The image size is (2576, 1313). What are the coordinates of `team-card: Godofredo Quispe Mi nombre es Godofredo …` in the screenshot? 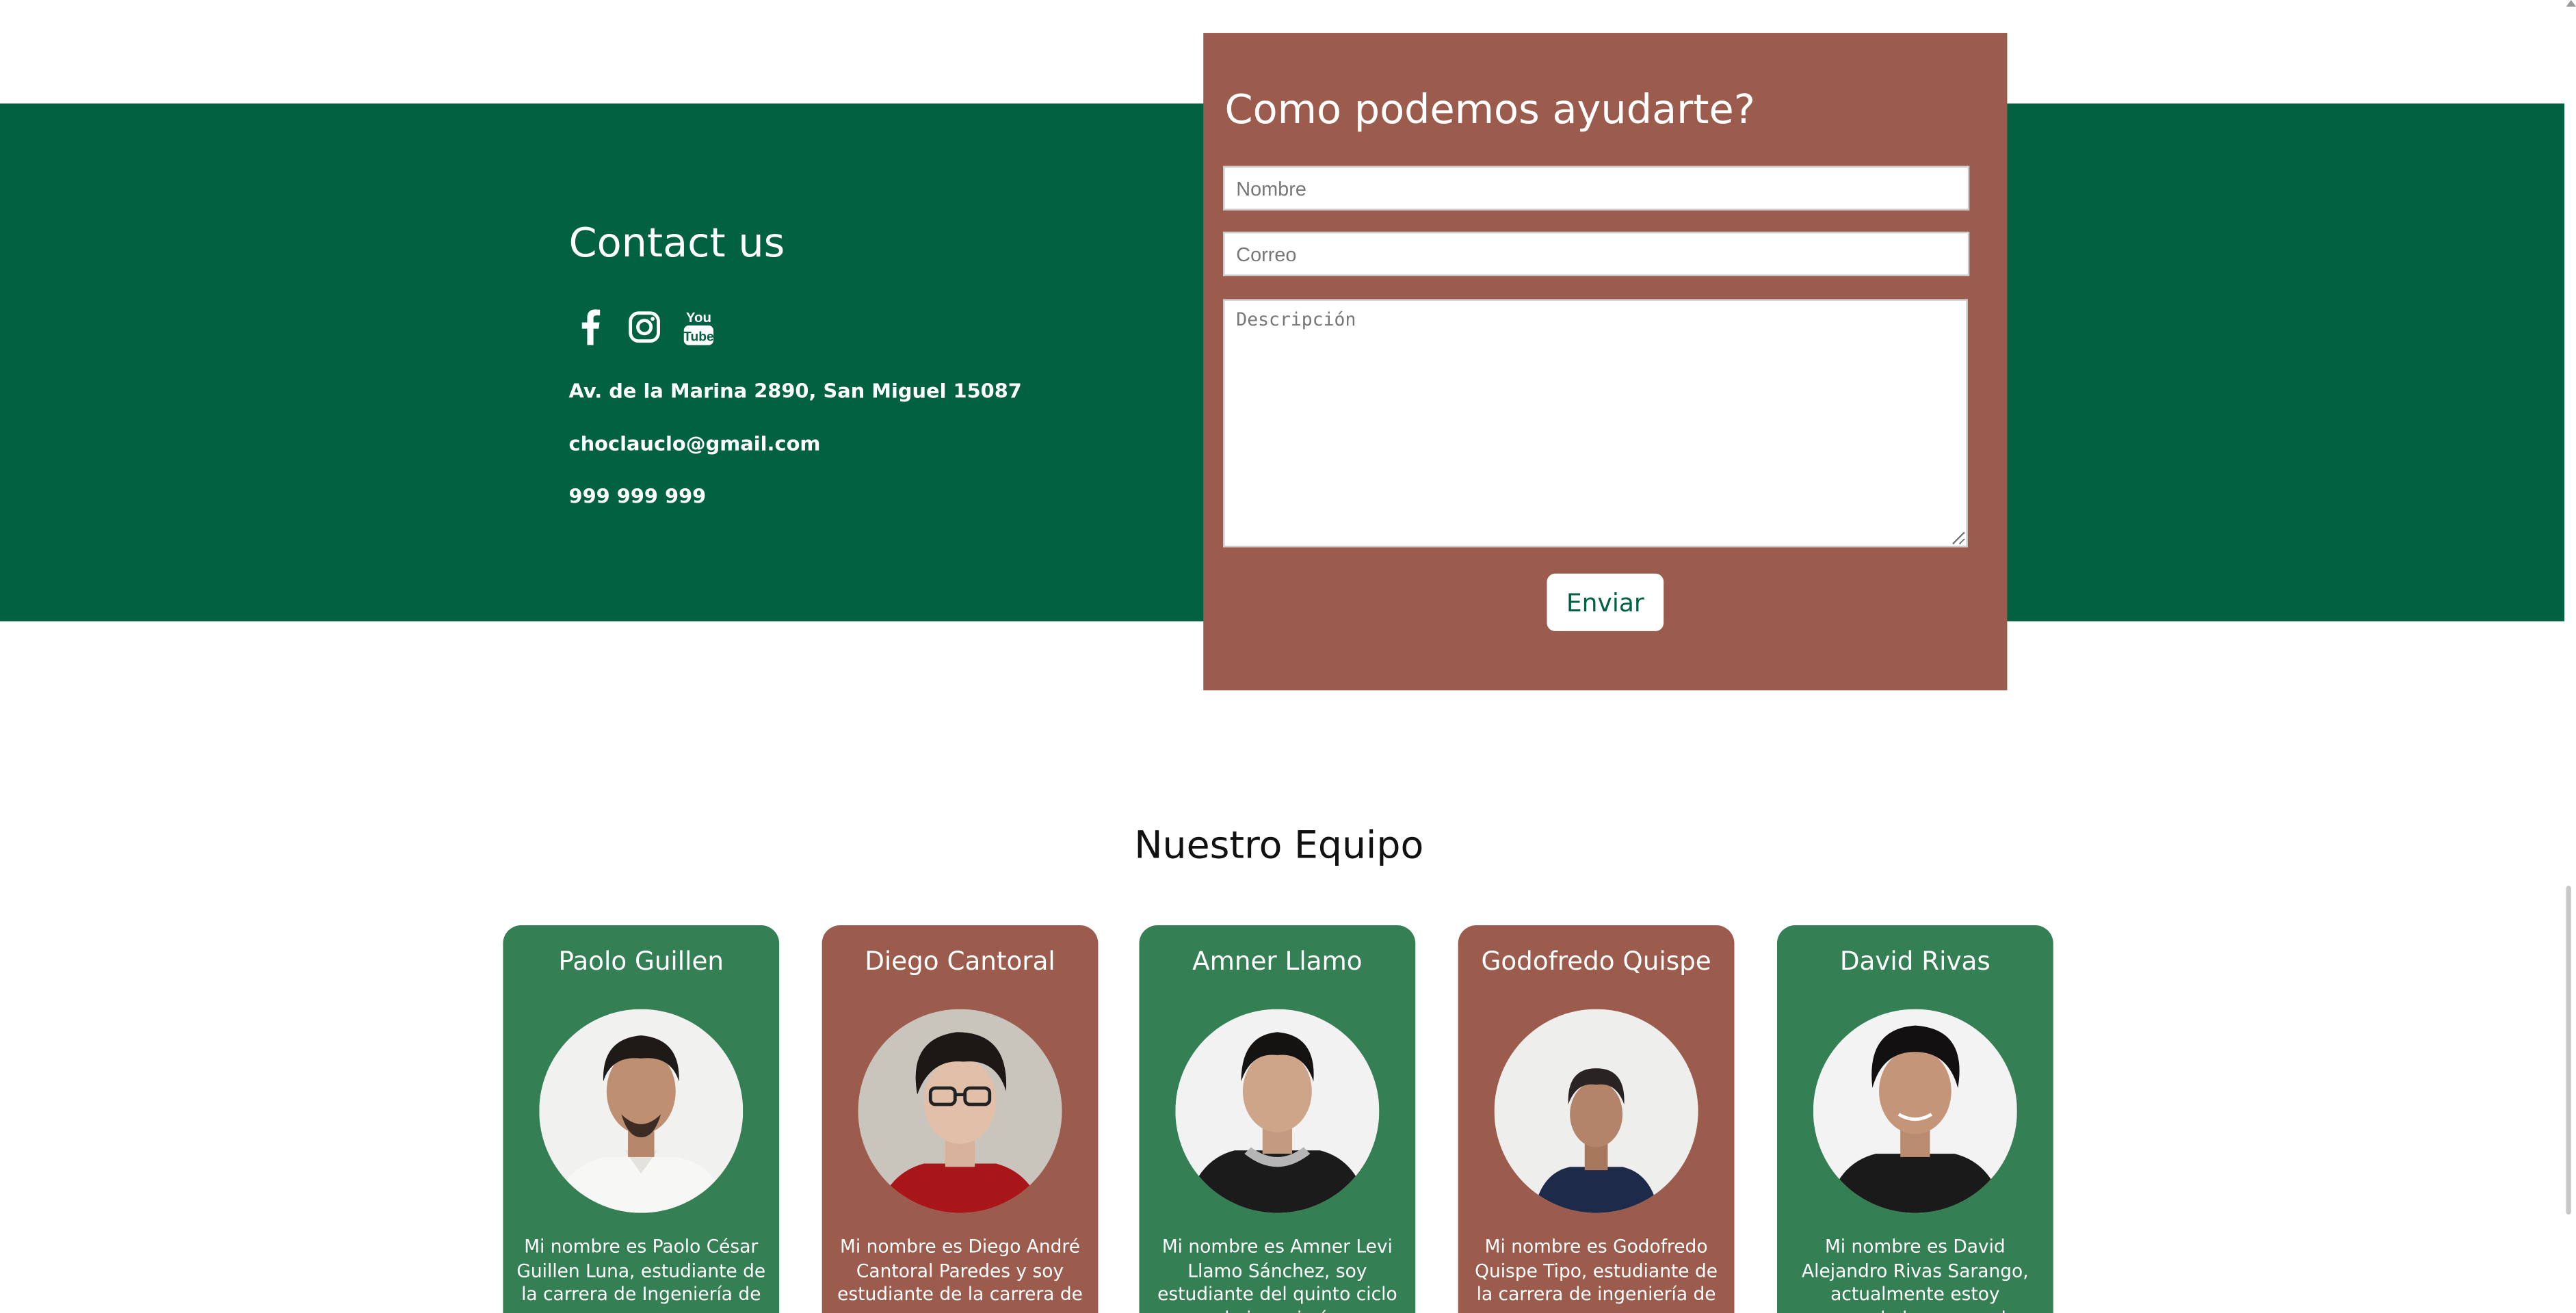 It's located at (1596, 1119).